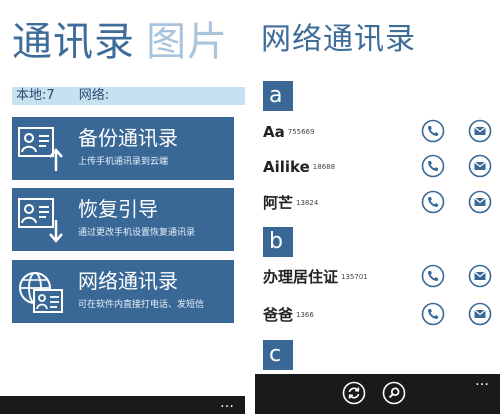 This screenshot has width=500, height=414. I want to click on contact-row: Aa 755669, so click(381, 132).